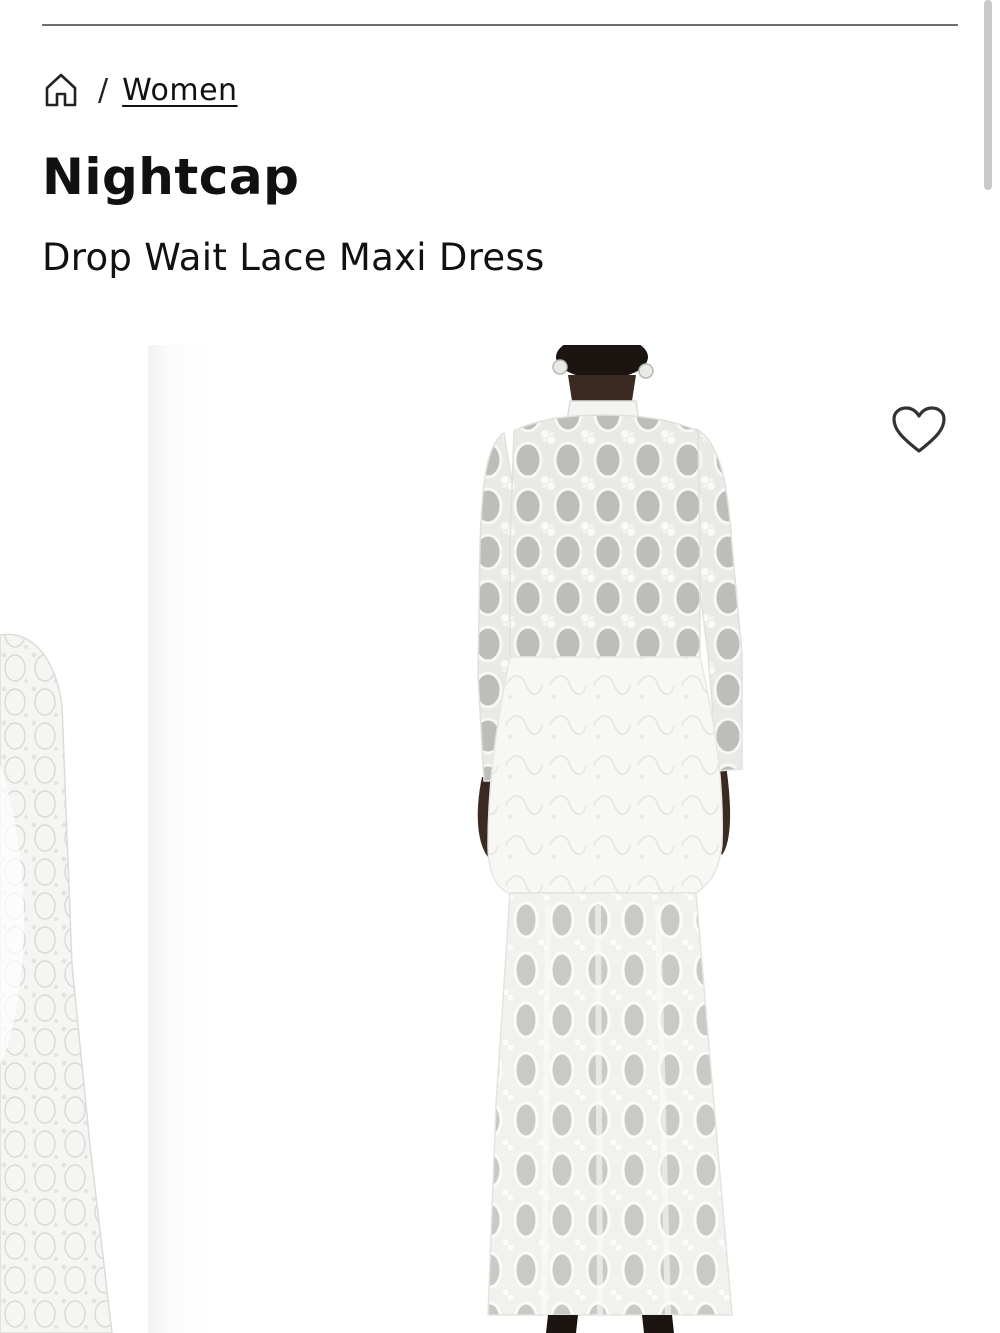 Image resolution: width=1000 pixels, height=1333 pixels. Describe the element at coordinates (988, 95) in the screenshot. I see `page-scrollbar` at that location.